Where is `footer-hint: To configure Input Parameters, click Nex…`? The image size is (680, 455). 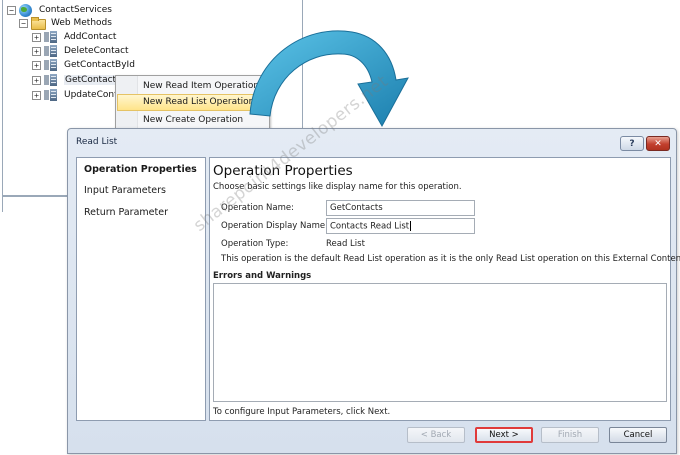
footer-hint: To configure Input Parameters, click Nex… is located at coordinates (302, 412).